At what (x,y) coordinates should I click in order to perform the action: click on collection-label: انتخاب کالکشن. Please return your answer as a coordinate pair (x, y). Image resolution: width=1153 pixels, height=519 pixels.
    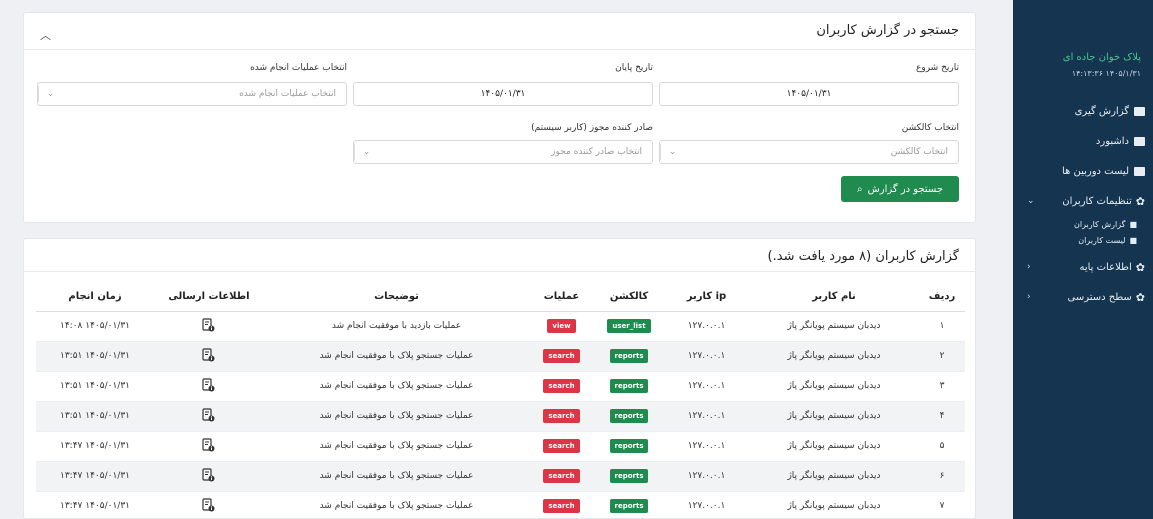
    Looking at the image, I should click on (930, 128).